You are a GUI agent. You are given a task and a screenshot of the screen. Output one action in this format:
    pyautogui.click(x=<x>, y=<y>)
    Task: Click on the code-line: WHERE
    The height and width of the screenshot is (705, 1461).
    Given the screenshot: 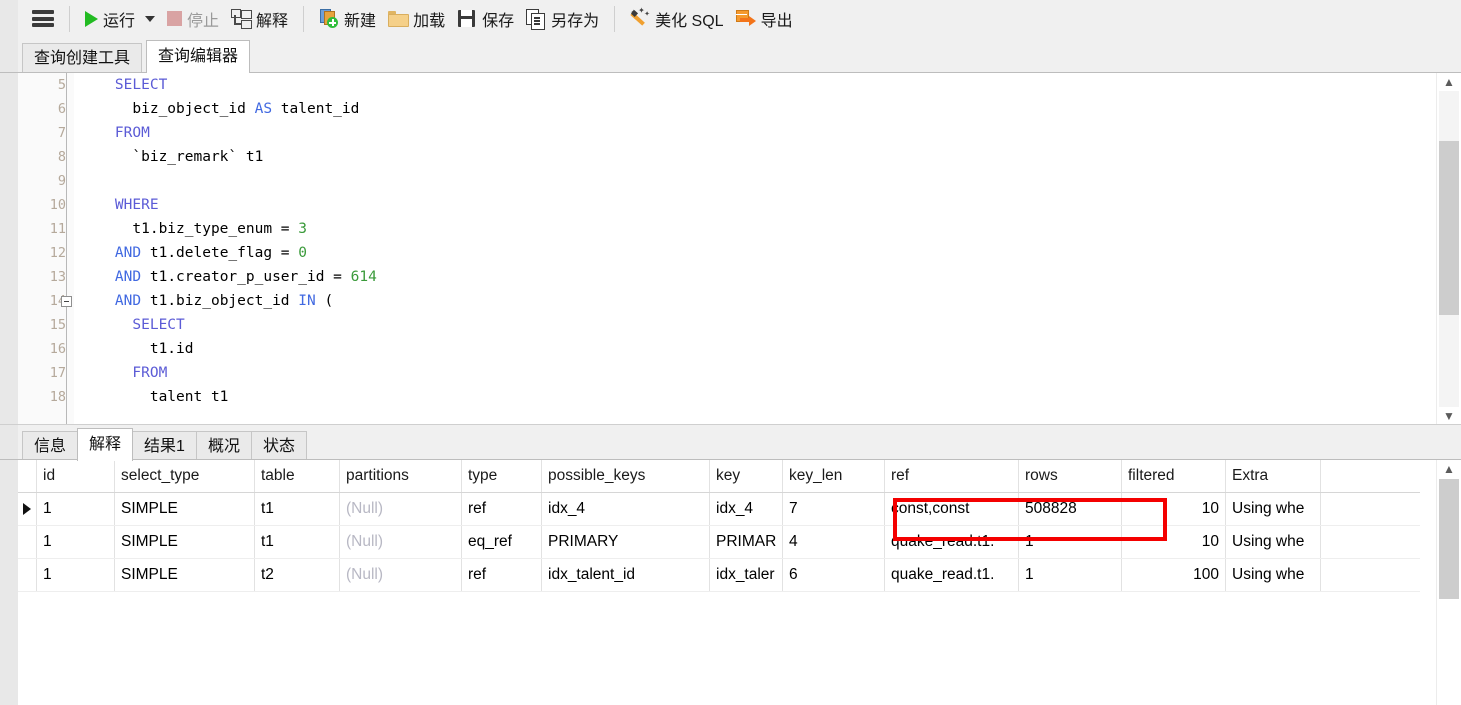 What is the action you would take?
    pyautogui.click(x=750, y=205)
    